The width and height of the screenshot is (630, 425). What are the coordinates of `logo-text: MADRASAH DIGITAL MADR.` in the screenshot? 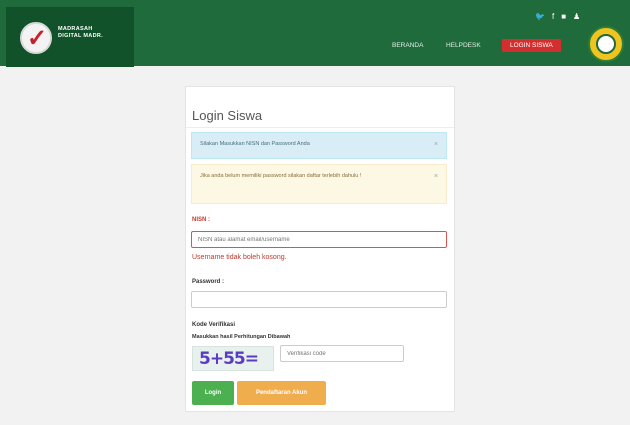 It's located at (80, 33).